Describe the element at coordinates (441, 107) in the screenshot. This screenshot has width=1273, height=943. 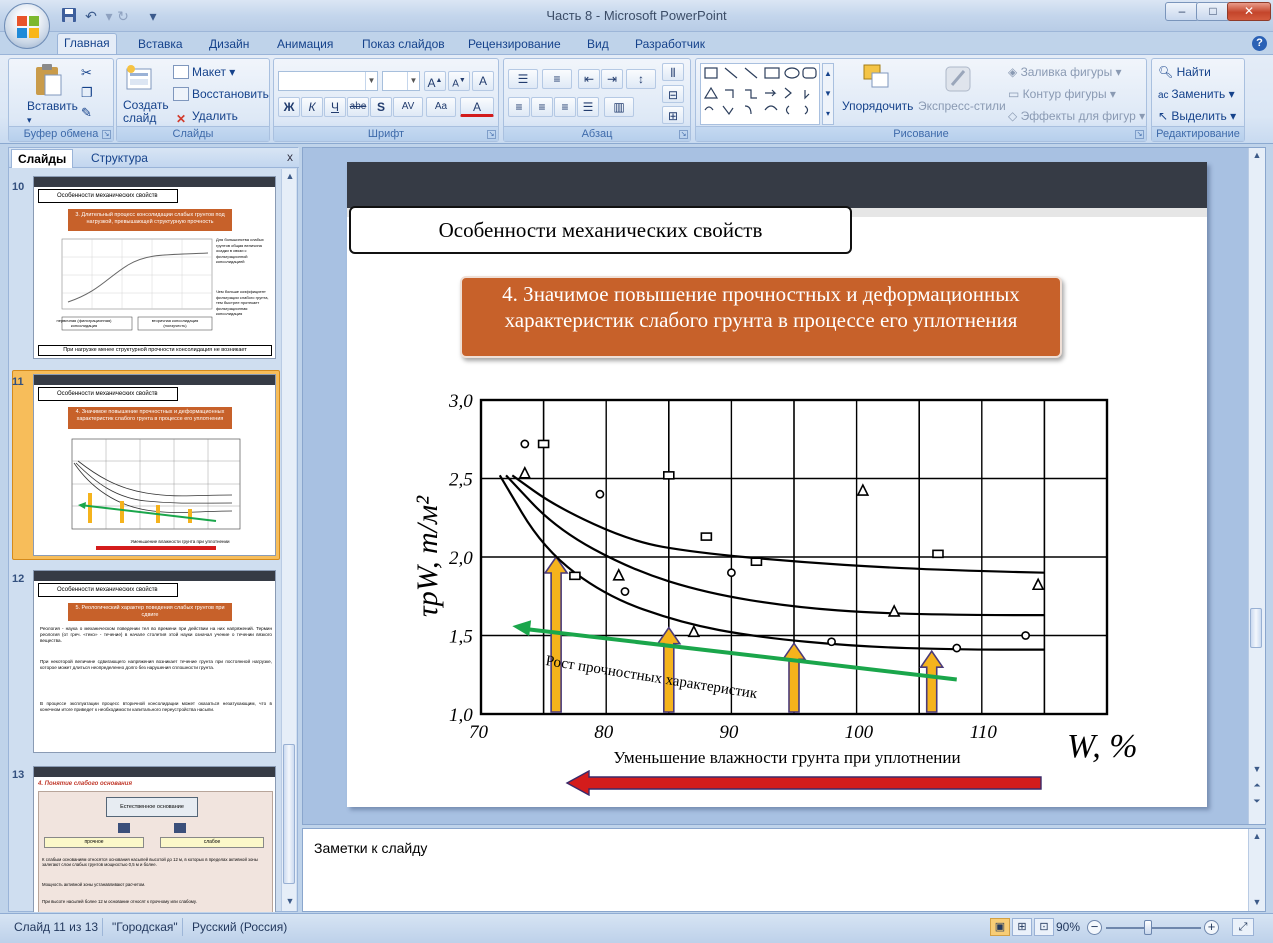
I see `change-case-button: Aa` at that location.